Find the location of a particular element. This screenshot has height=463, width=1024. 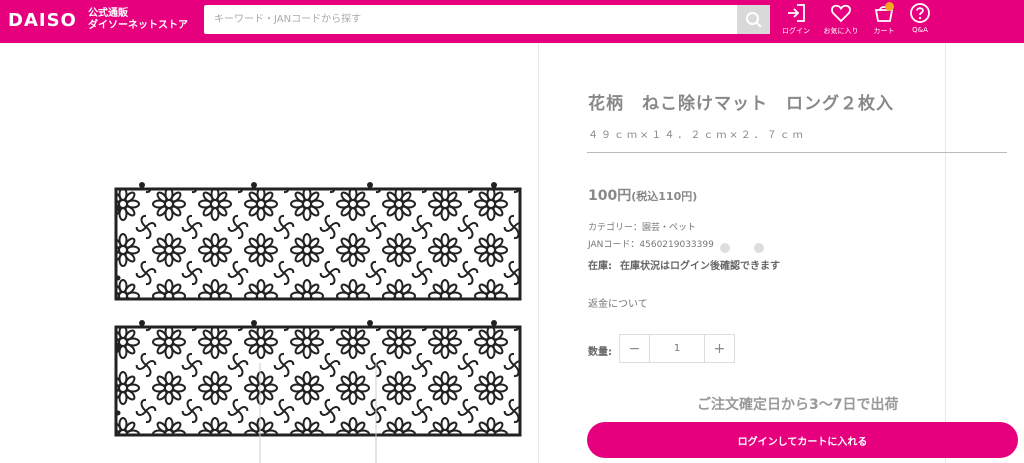

quantity-input: 1 is located at coordinates (677, 348).